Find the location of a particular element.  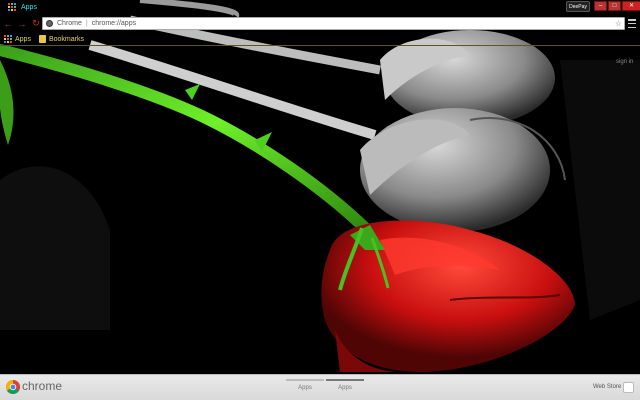

bookmark-label: Bookmarks is located at coordinates (66, 39).